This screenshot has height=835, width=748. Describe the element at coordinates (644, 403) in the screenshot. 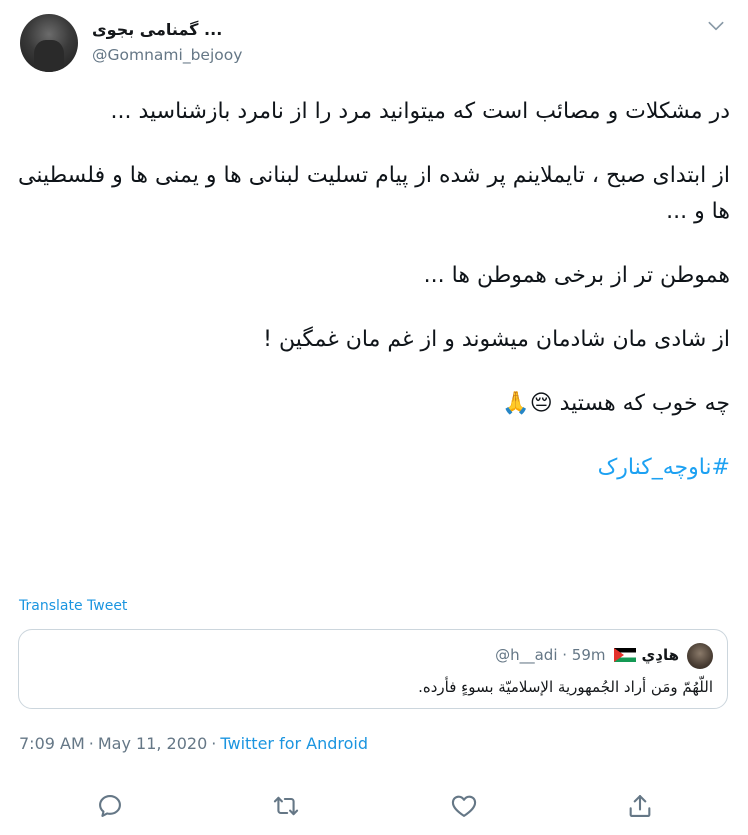

I see `tweet-paragraph-text: چه خوب که هستید` at that location.